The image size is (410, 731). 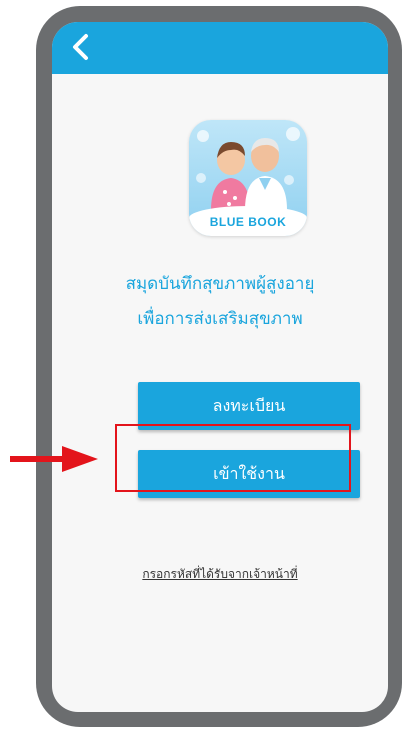 What do you see at coordinates (220, 284) in the screenshot?
I see `app-title-line-1: สมุดบันทึกสุขภาพผู้สูงอายุ` at bounding box center [220, 284].